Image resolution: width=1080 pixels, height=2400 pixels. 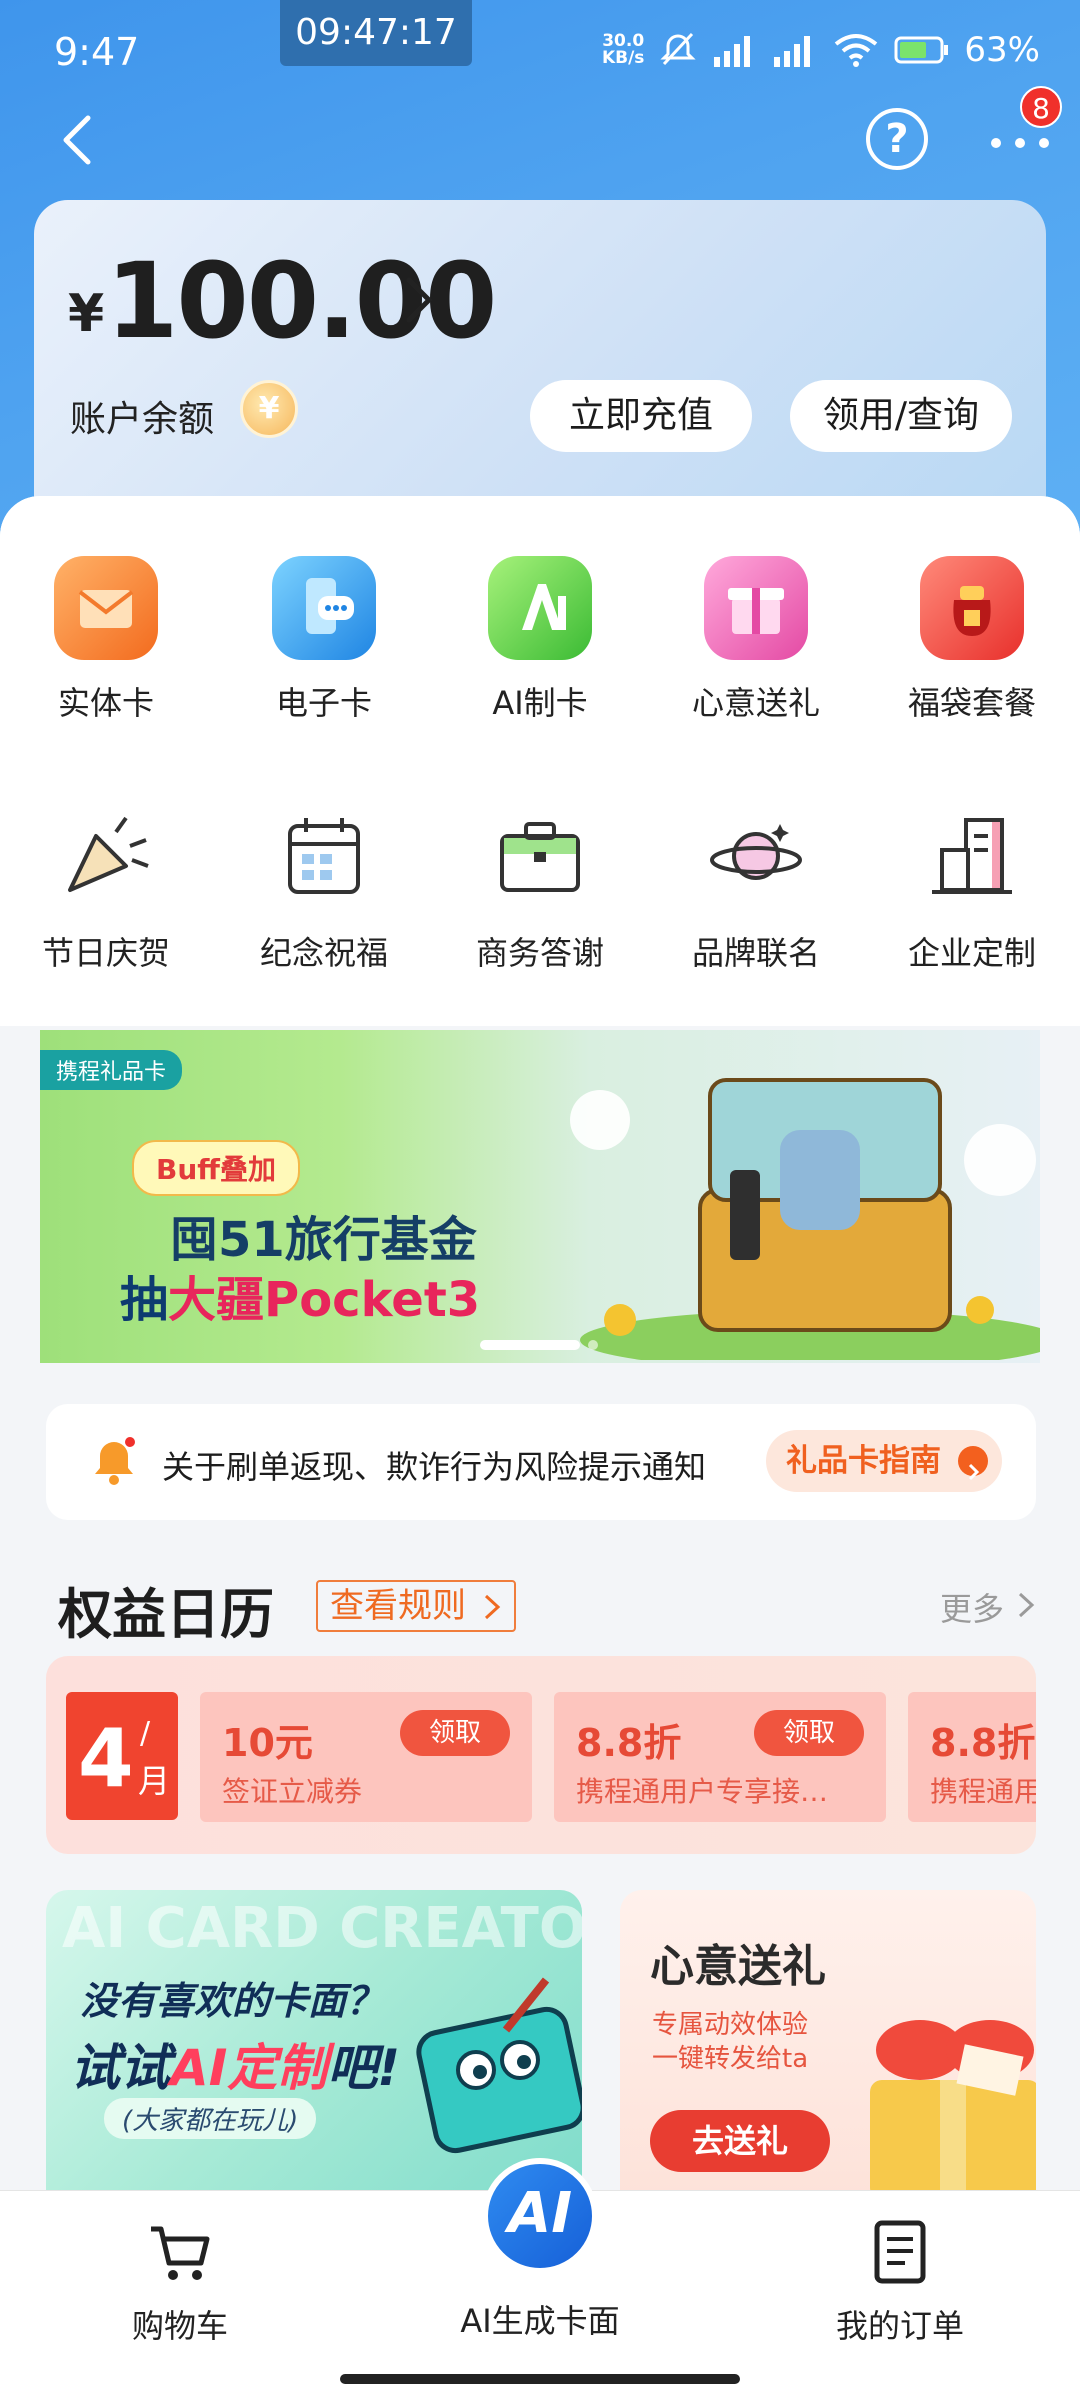 What do you see at coordinates (821, 50) in the screenshot?
I see `status-icons: 30.0 KB/s 63%` at bounding box center [821, 50].